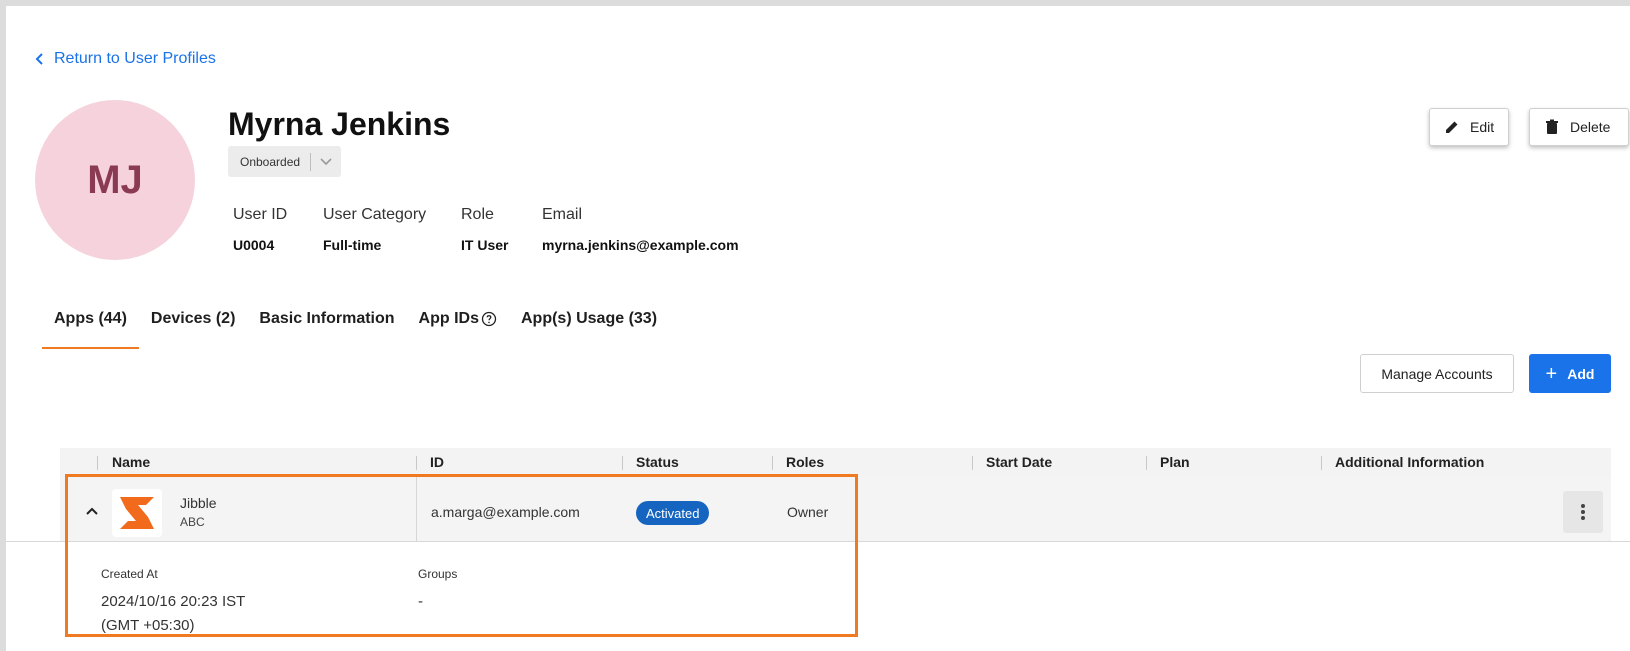 The image size is (1630, 651). I want to click on column-header-name: Name, so click(131, 462).